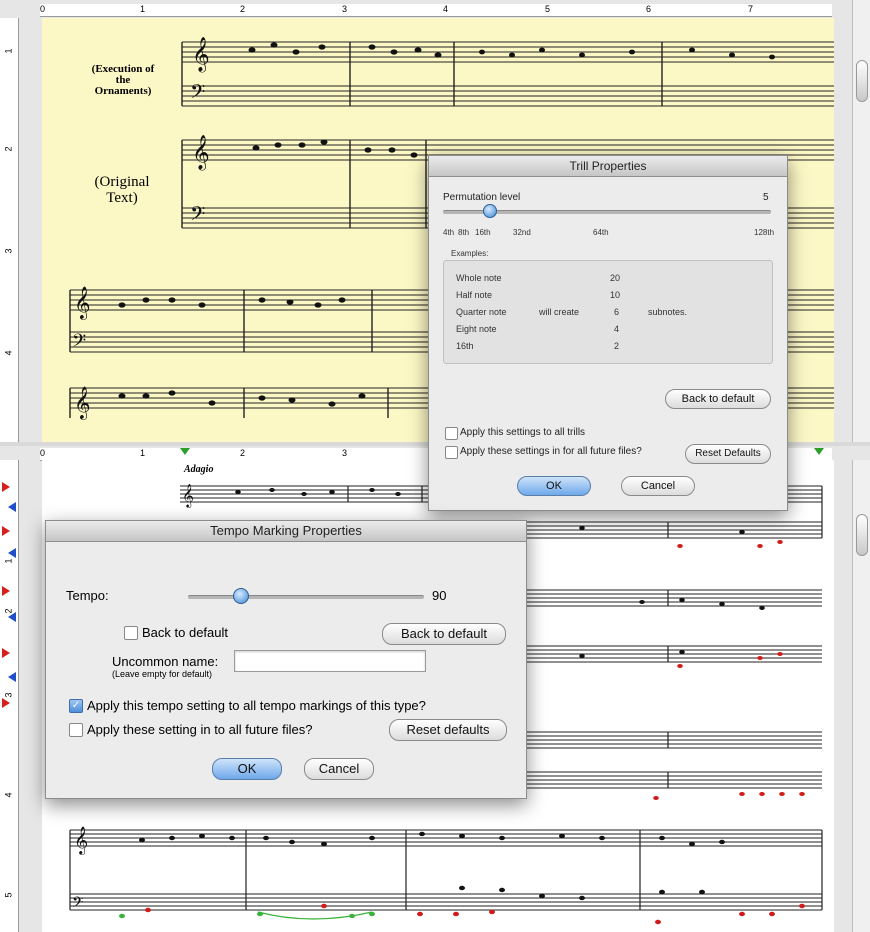 Image resolution: width=870 pixels, height=932 pixels. What do you see at coordinates (751, 9) in the screenshot?
I see `ruler-tick-label: 7` at bounding box center [751, 9].